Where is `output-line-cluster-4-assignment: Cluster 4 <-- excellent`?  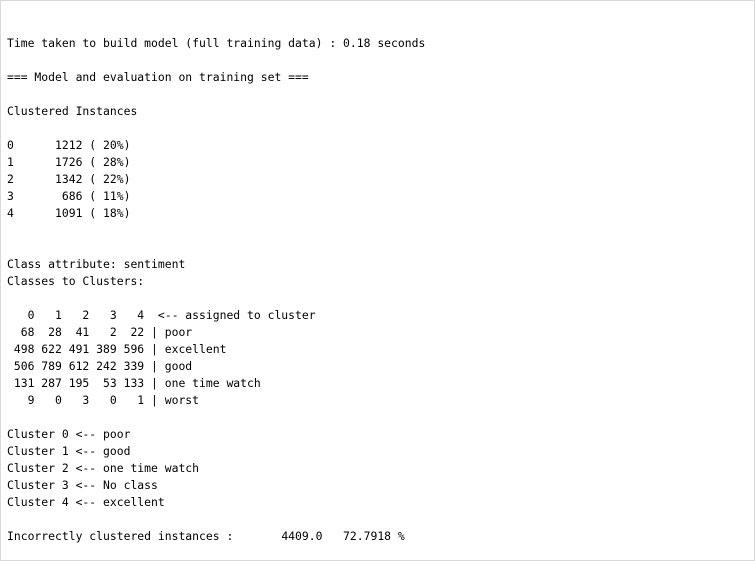
output-line-cluster-4-assignment: Cluster 4 <-- excellent is located at coordinates (86, 502).